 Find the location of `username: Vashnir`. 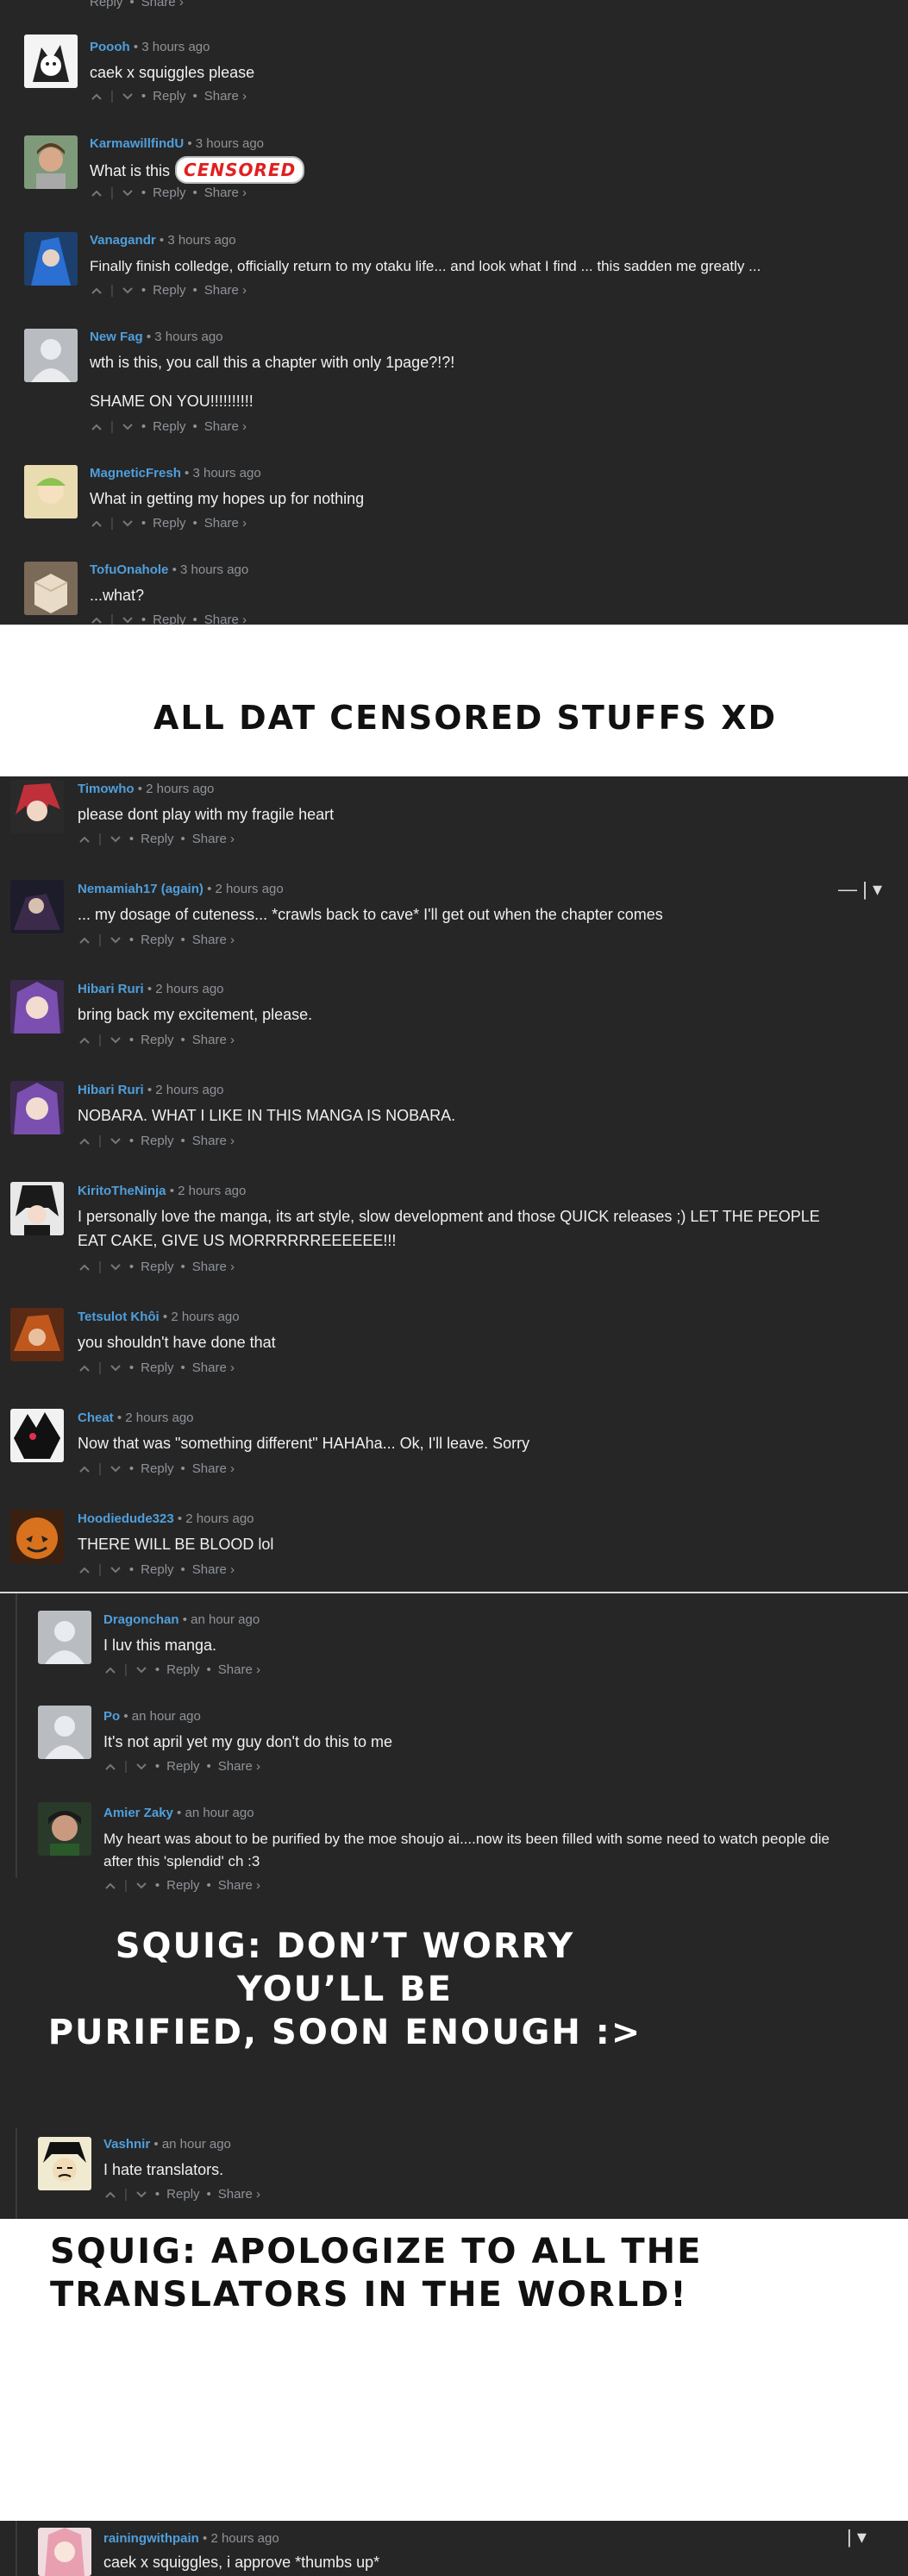

username: Vashnir is located at coordinates (127, 2144).